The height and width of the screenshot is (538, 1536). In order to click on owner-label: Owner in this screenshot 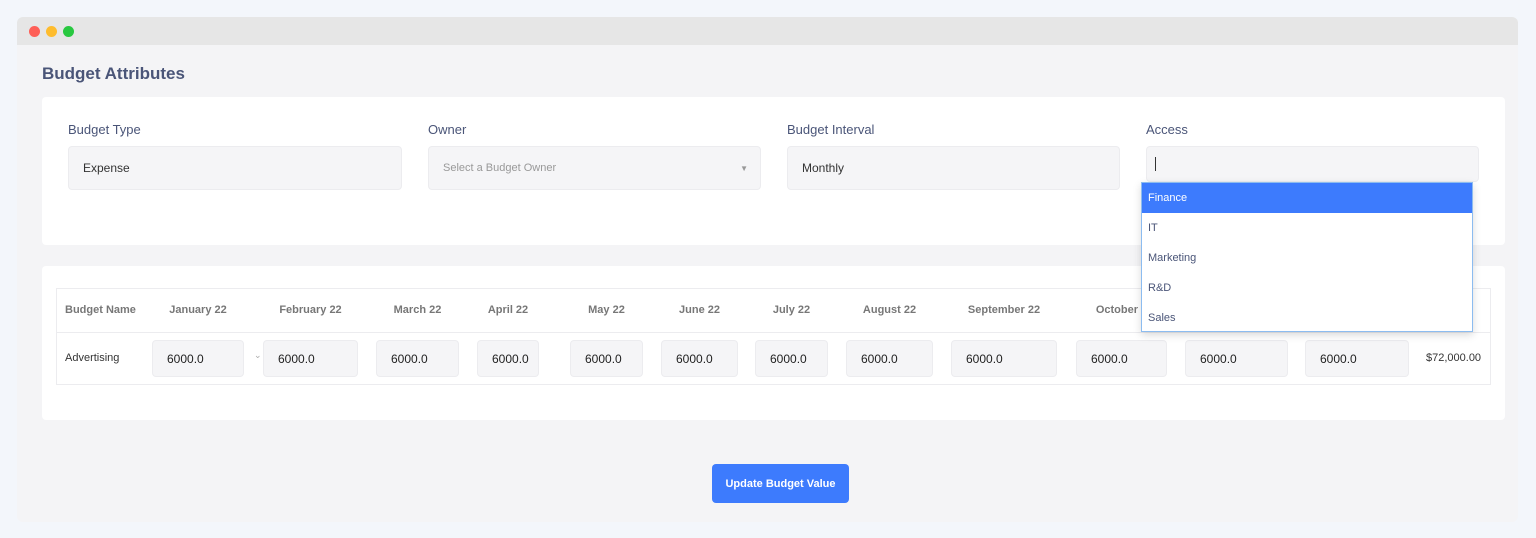, I will do `click(447, 129)`.